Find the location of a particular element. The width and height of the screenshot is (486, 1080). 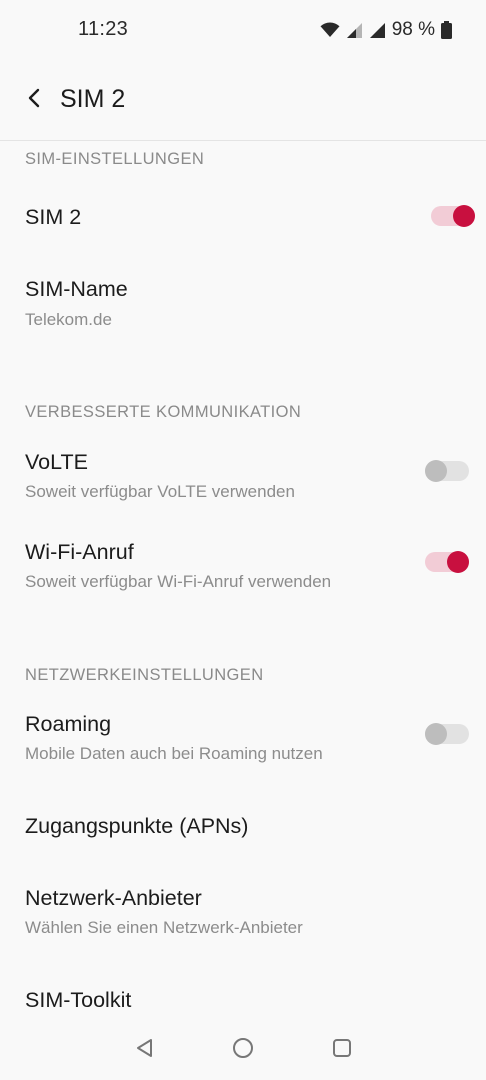

back-button is located at coordinates (34, 100).